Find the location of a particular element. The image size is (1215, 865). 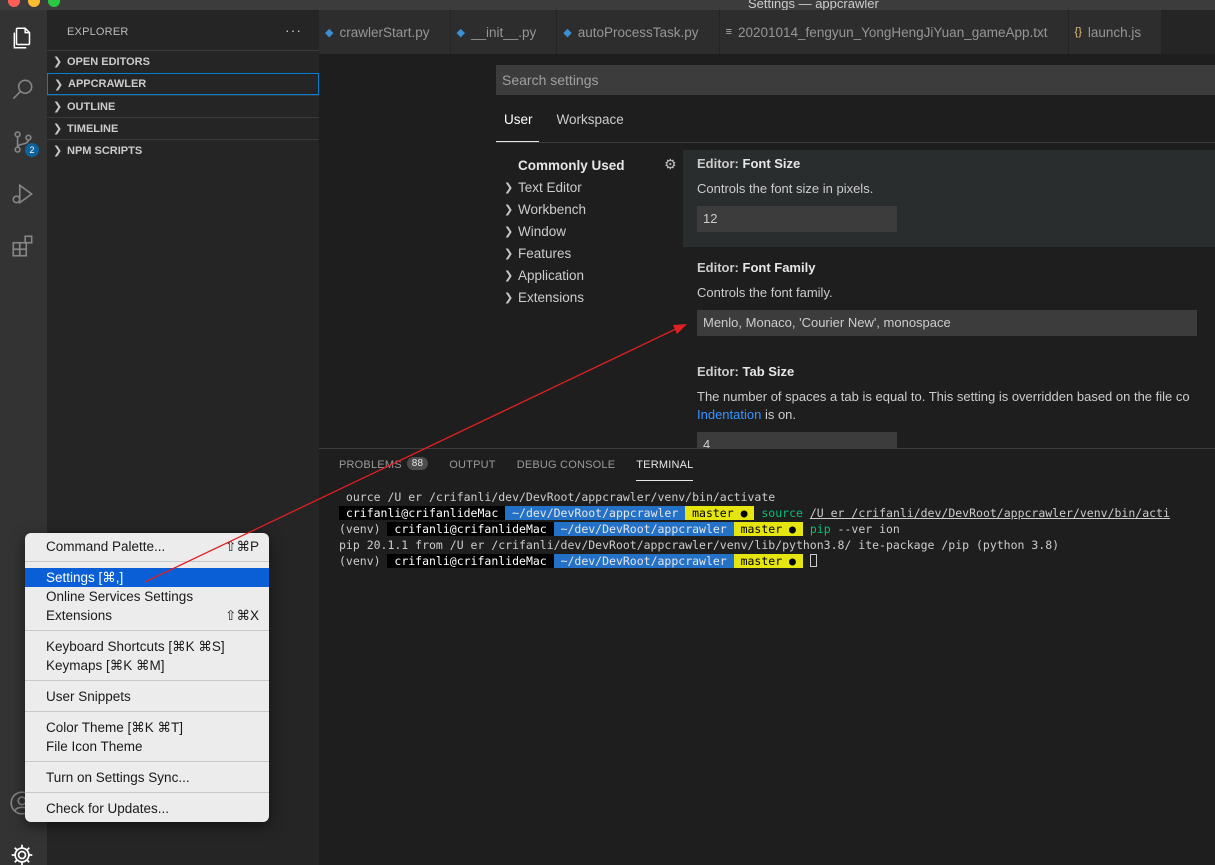

setting-description: Controls the font size in pixels. is located at coordinates (785, 188).